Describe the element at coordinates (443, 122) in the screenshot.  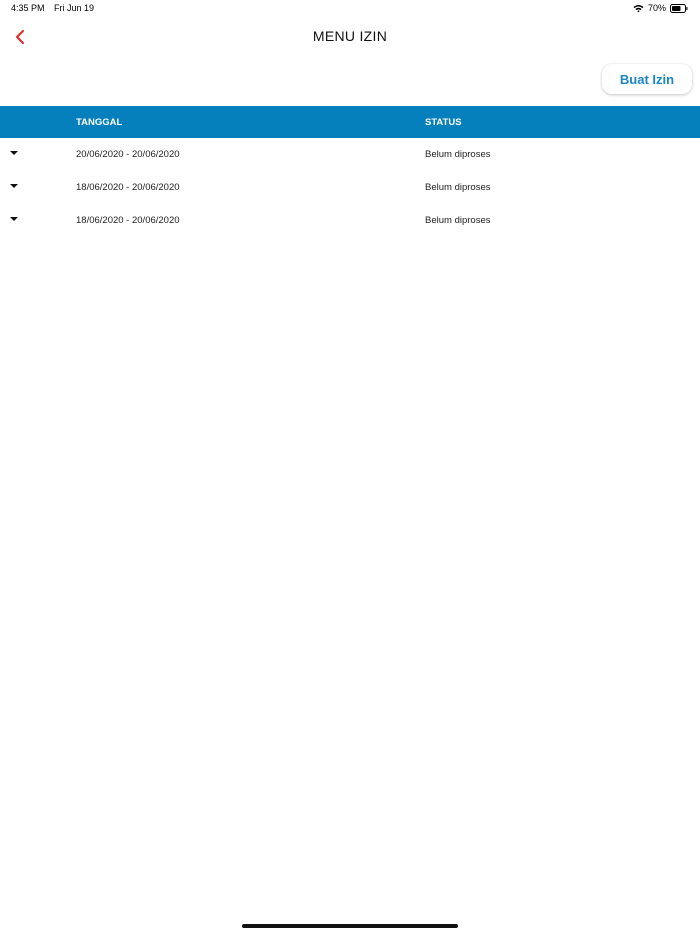
I see `column-header-status: STATUS` at that location.